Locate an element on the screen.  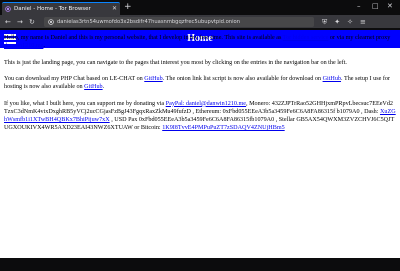
minimize-icon: – is located at coordinates (359, 6).